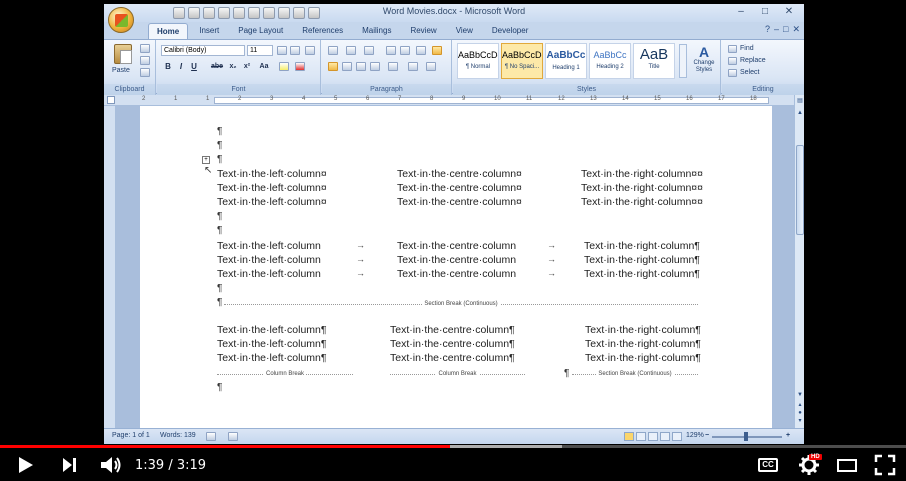  What do you see at coordinates (233, 67) in the screenshot?
I see `subscript-button: x₂` at bounding box center [233, 67].